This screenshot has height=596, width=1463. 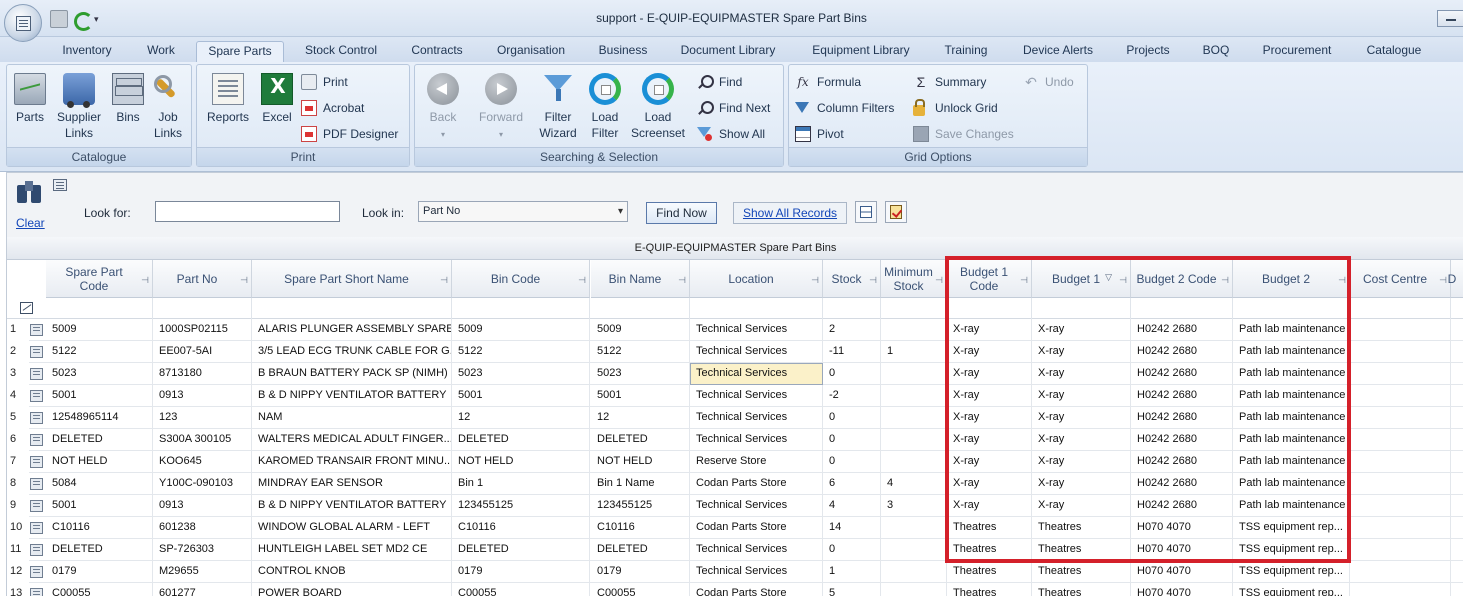 What do you see at coordinates (914, 506) in the screenshot?
I see `cell-minimum-stock: 3` at bounding box center [914, 506].